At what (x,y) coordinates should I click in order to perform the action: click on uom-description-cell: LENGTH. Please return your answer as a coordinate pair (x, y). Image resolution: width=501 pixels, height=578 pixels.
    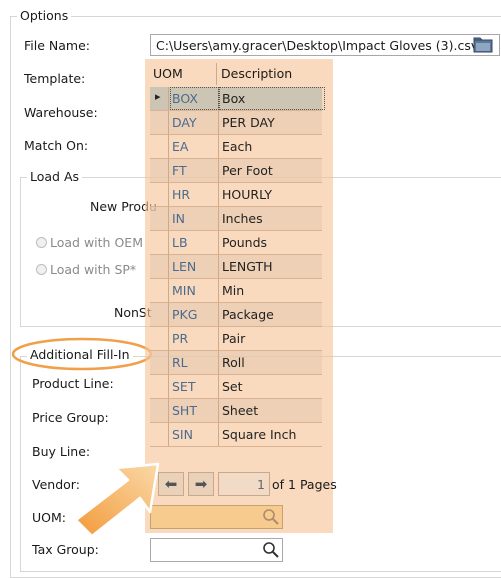
    Looking at the image, I should click on (272, 266).